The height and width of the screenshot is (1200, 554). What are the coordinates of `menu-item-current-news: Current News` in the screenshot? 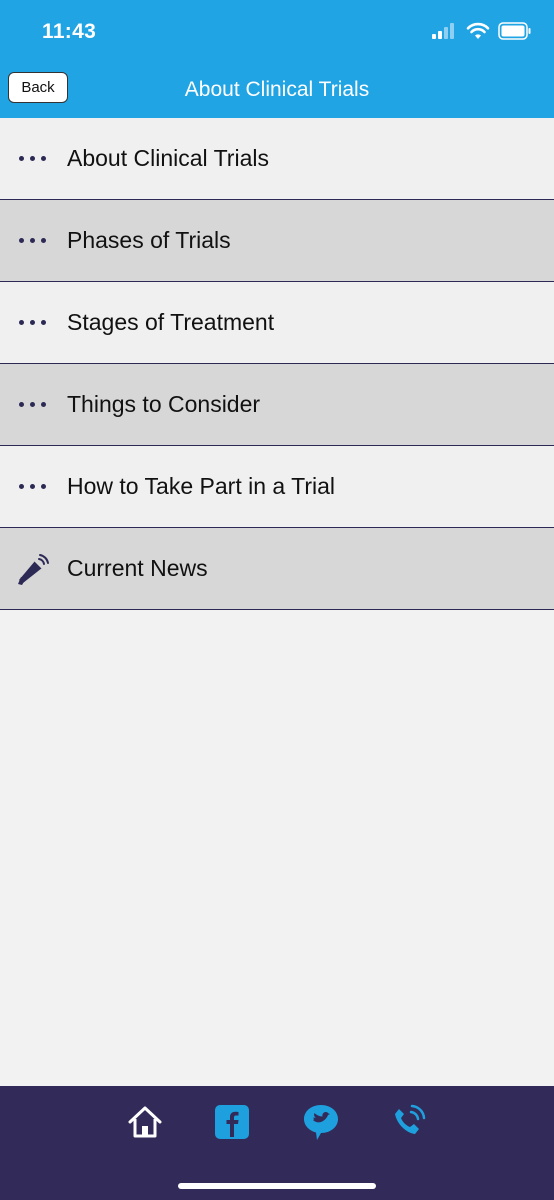 It's located at (277, 569).